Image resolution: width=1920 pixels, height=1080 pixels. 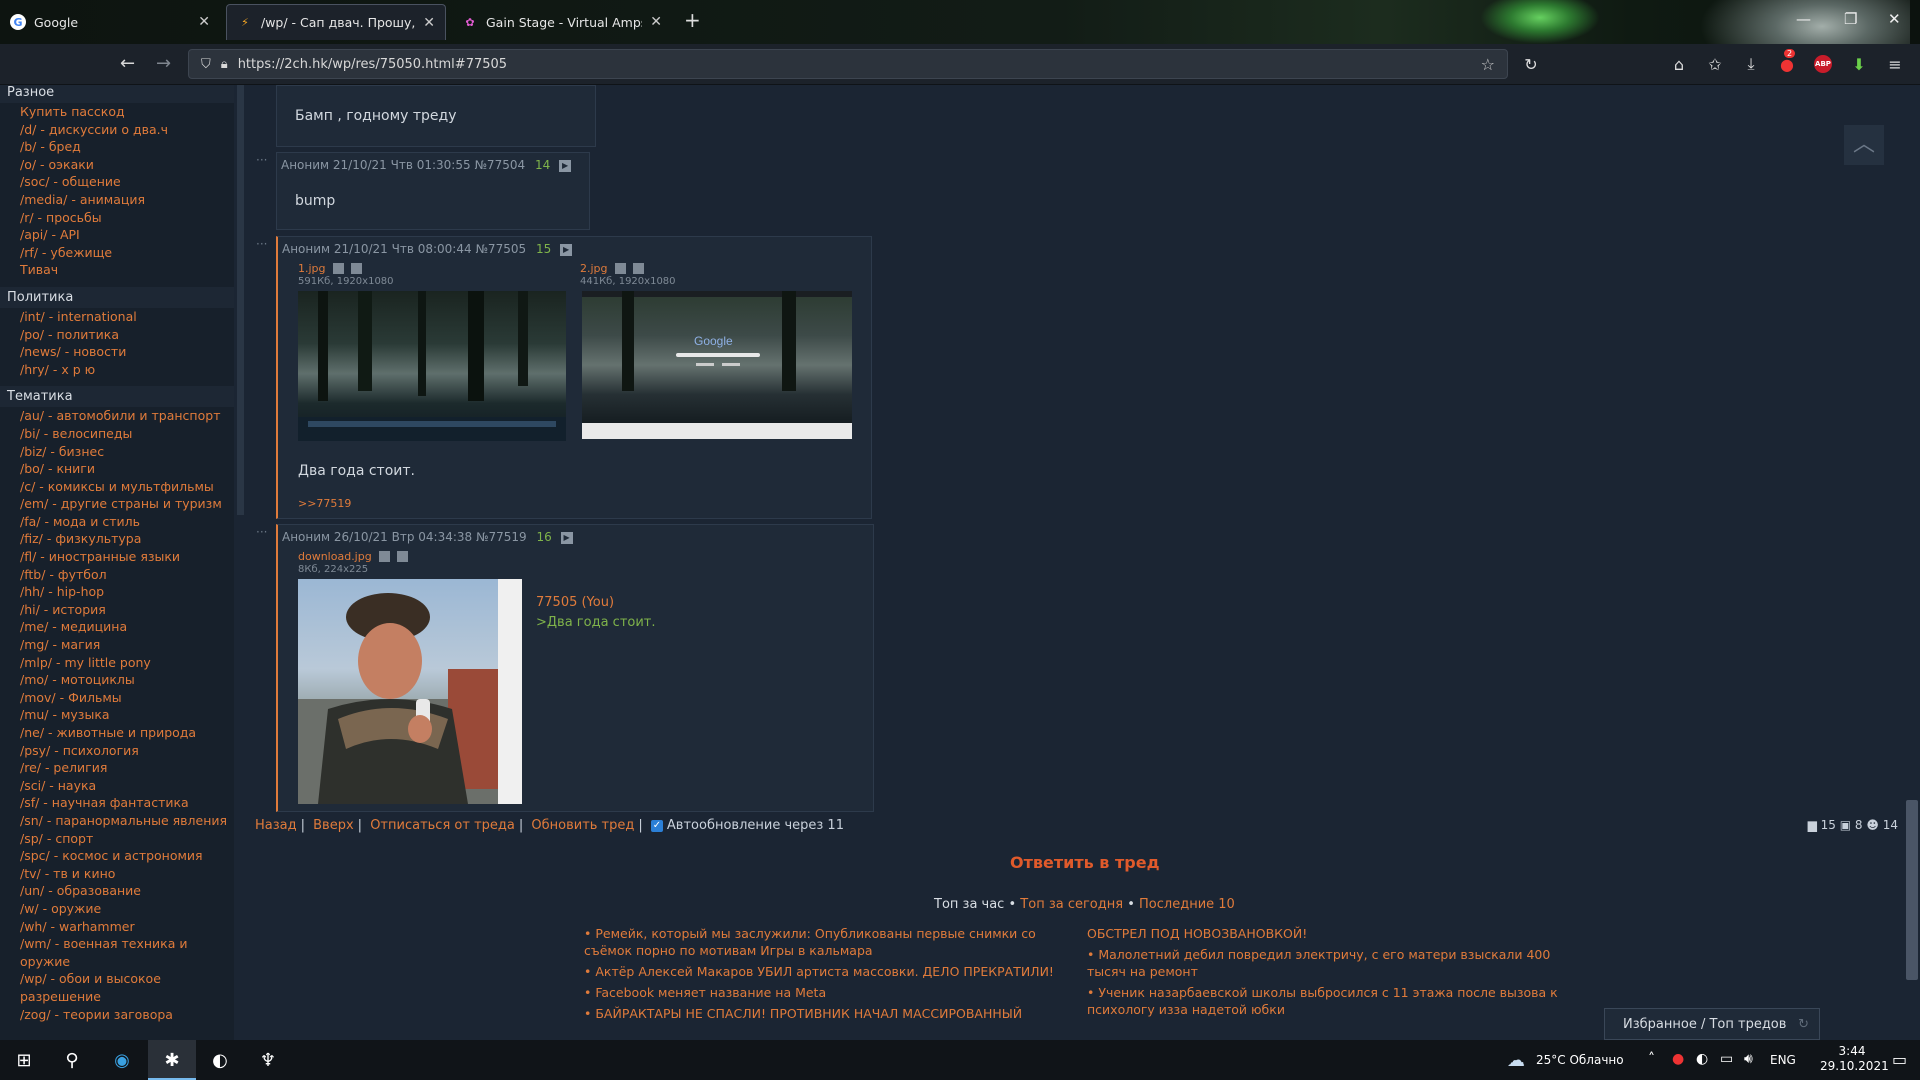 What do you see at coordinates (117, 575) in the screenshot?
I see `sidebar-link: /ftb/ - футбол` at bounding box center [117, 575].